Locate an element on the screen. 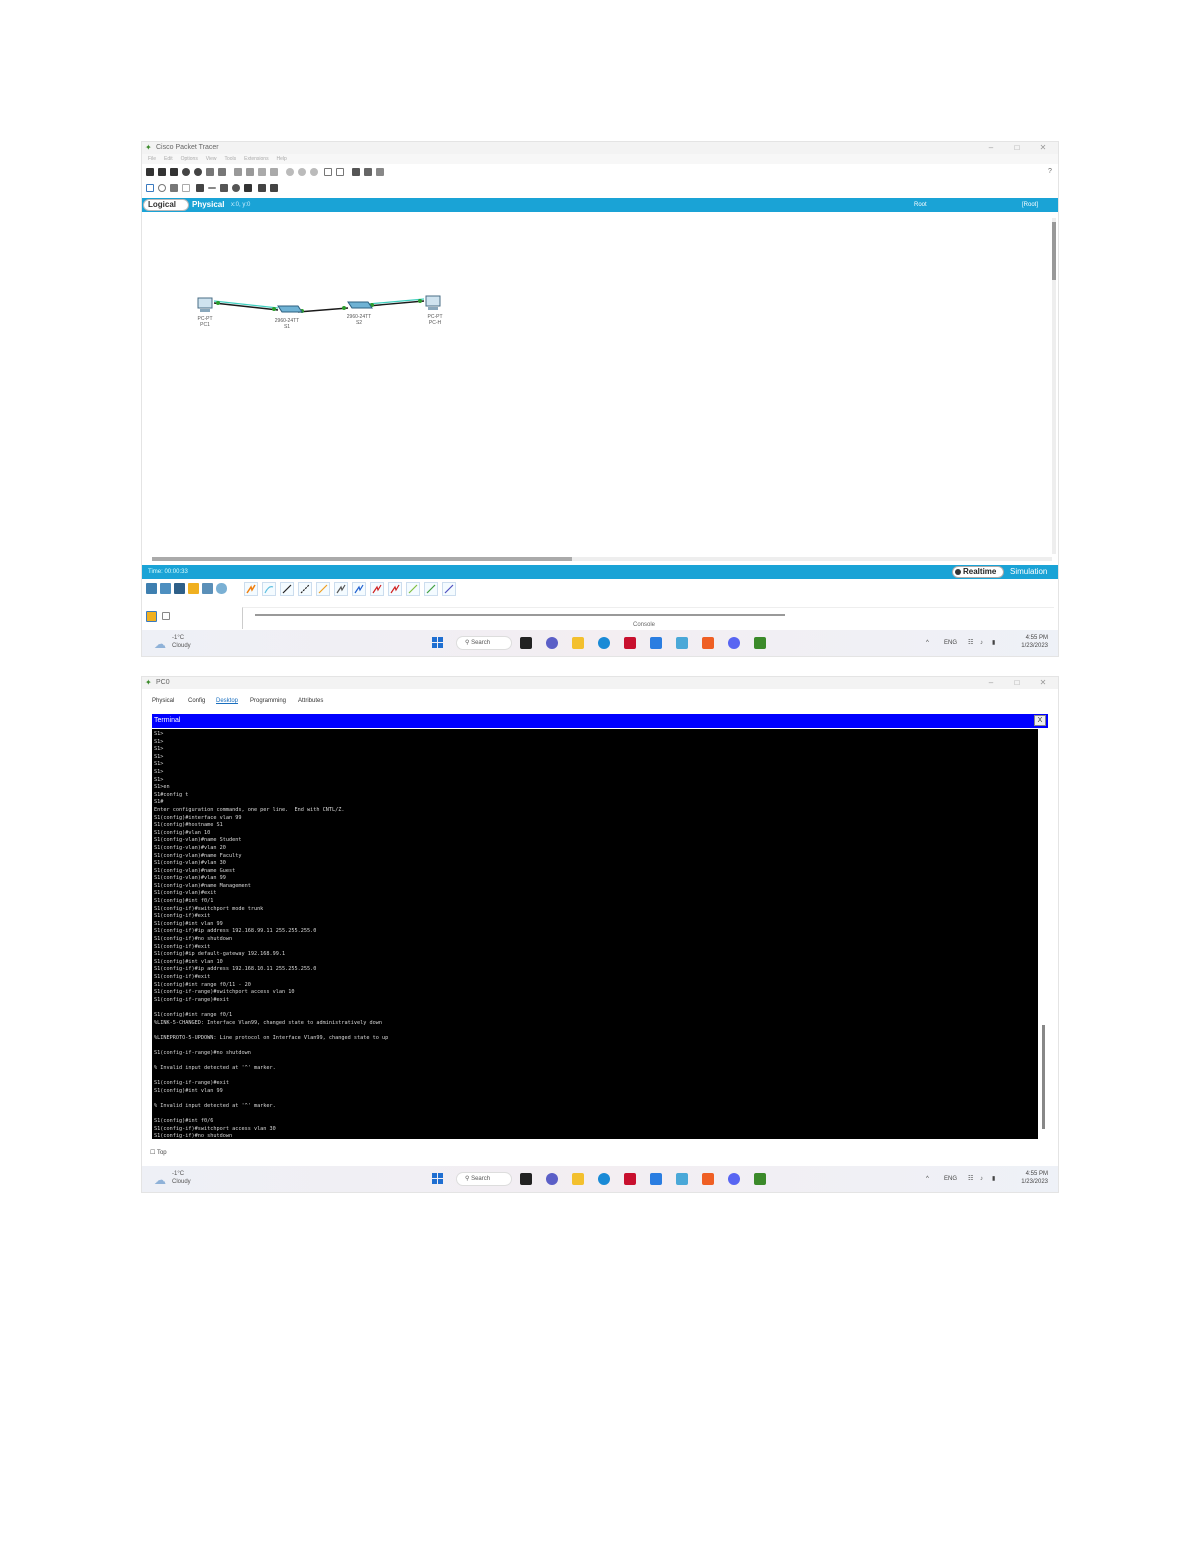 The height and width of the screenshot is (1553, 1200). menu-view: View is located at coordinates (211, 159).